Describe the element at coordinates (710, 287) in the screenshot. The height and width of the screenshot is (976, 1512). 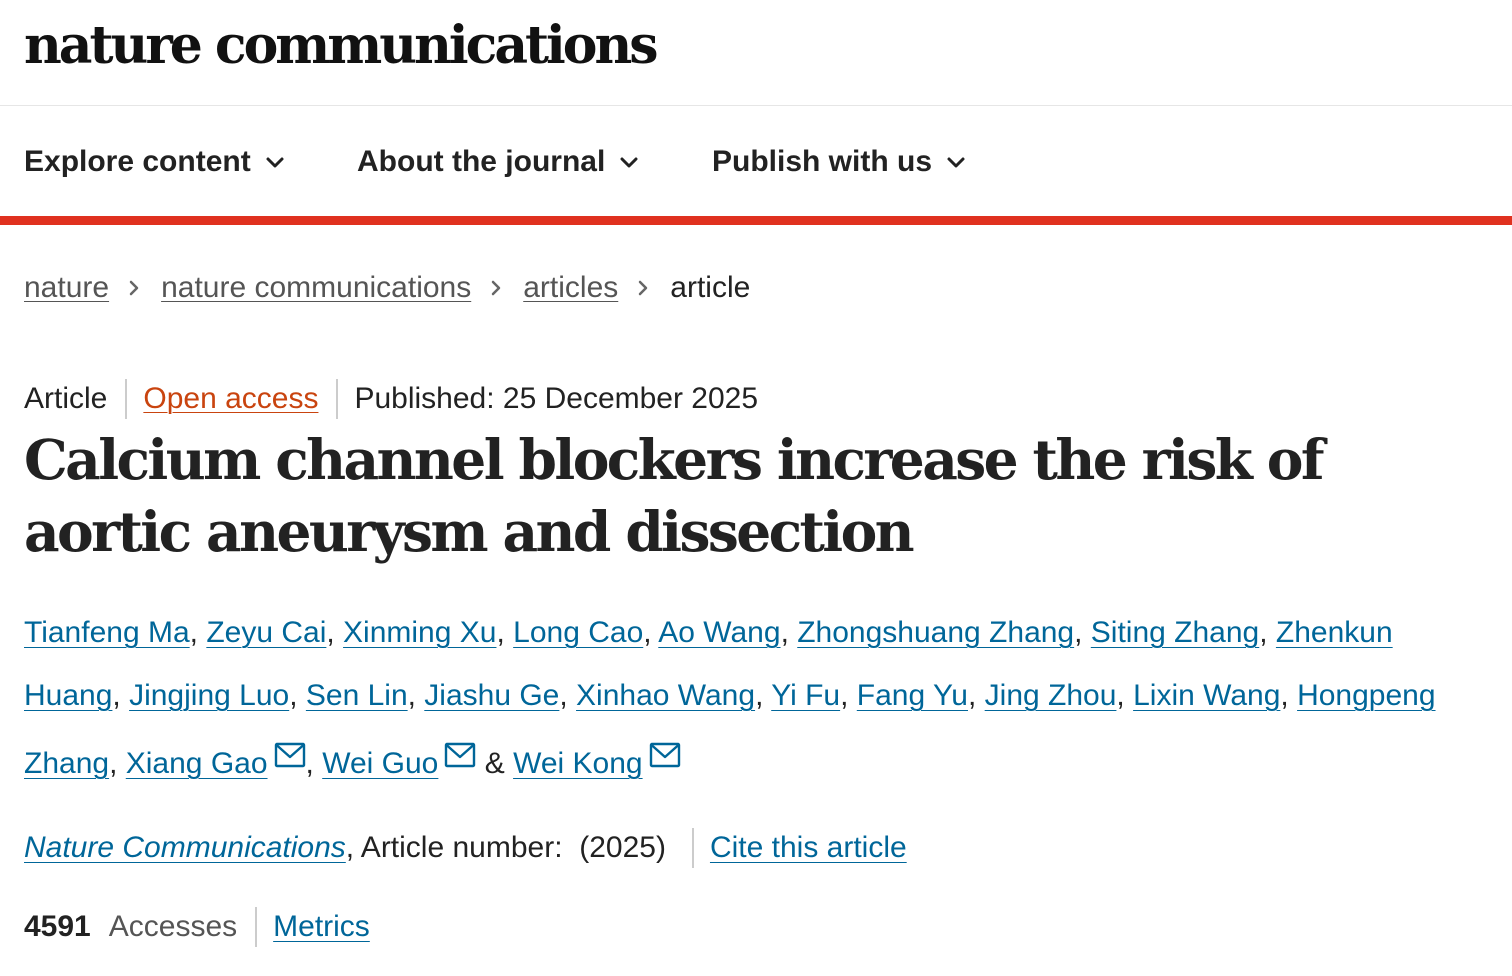
I see `breadcrumb-current: article` at that location.